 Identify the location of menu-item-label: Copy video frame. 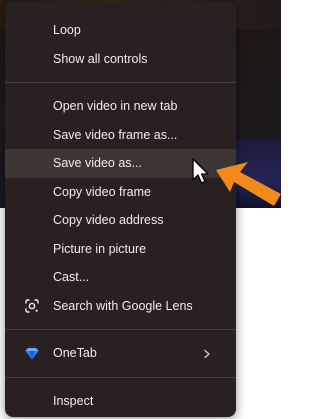
(102, 191).